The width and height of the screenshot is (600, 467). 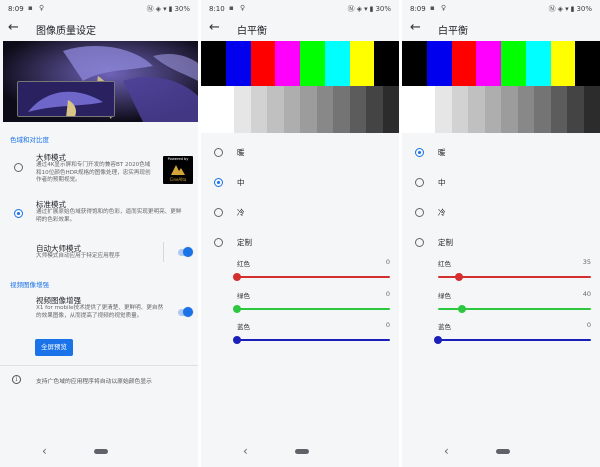 I want to click on standard-mode-radio, so click(x=18, y=213).